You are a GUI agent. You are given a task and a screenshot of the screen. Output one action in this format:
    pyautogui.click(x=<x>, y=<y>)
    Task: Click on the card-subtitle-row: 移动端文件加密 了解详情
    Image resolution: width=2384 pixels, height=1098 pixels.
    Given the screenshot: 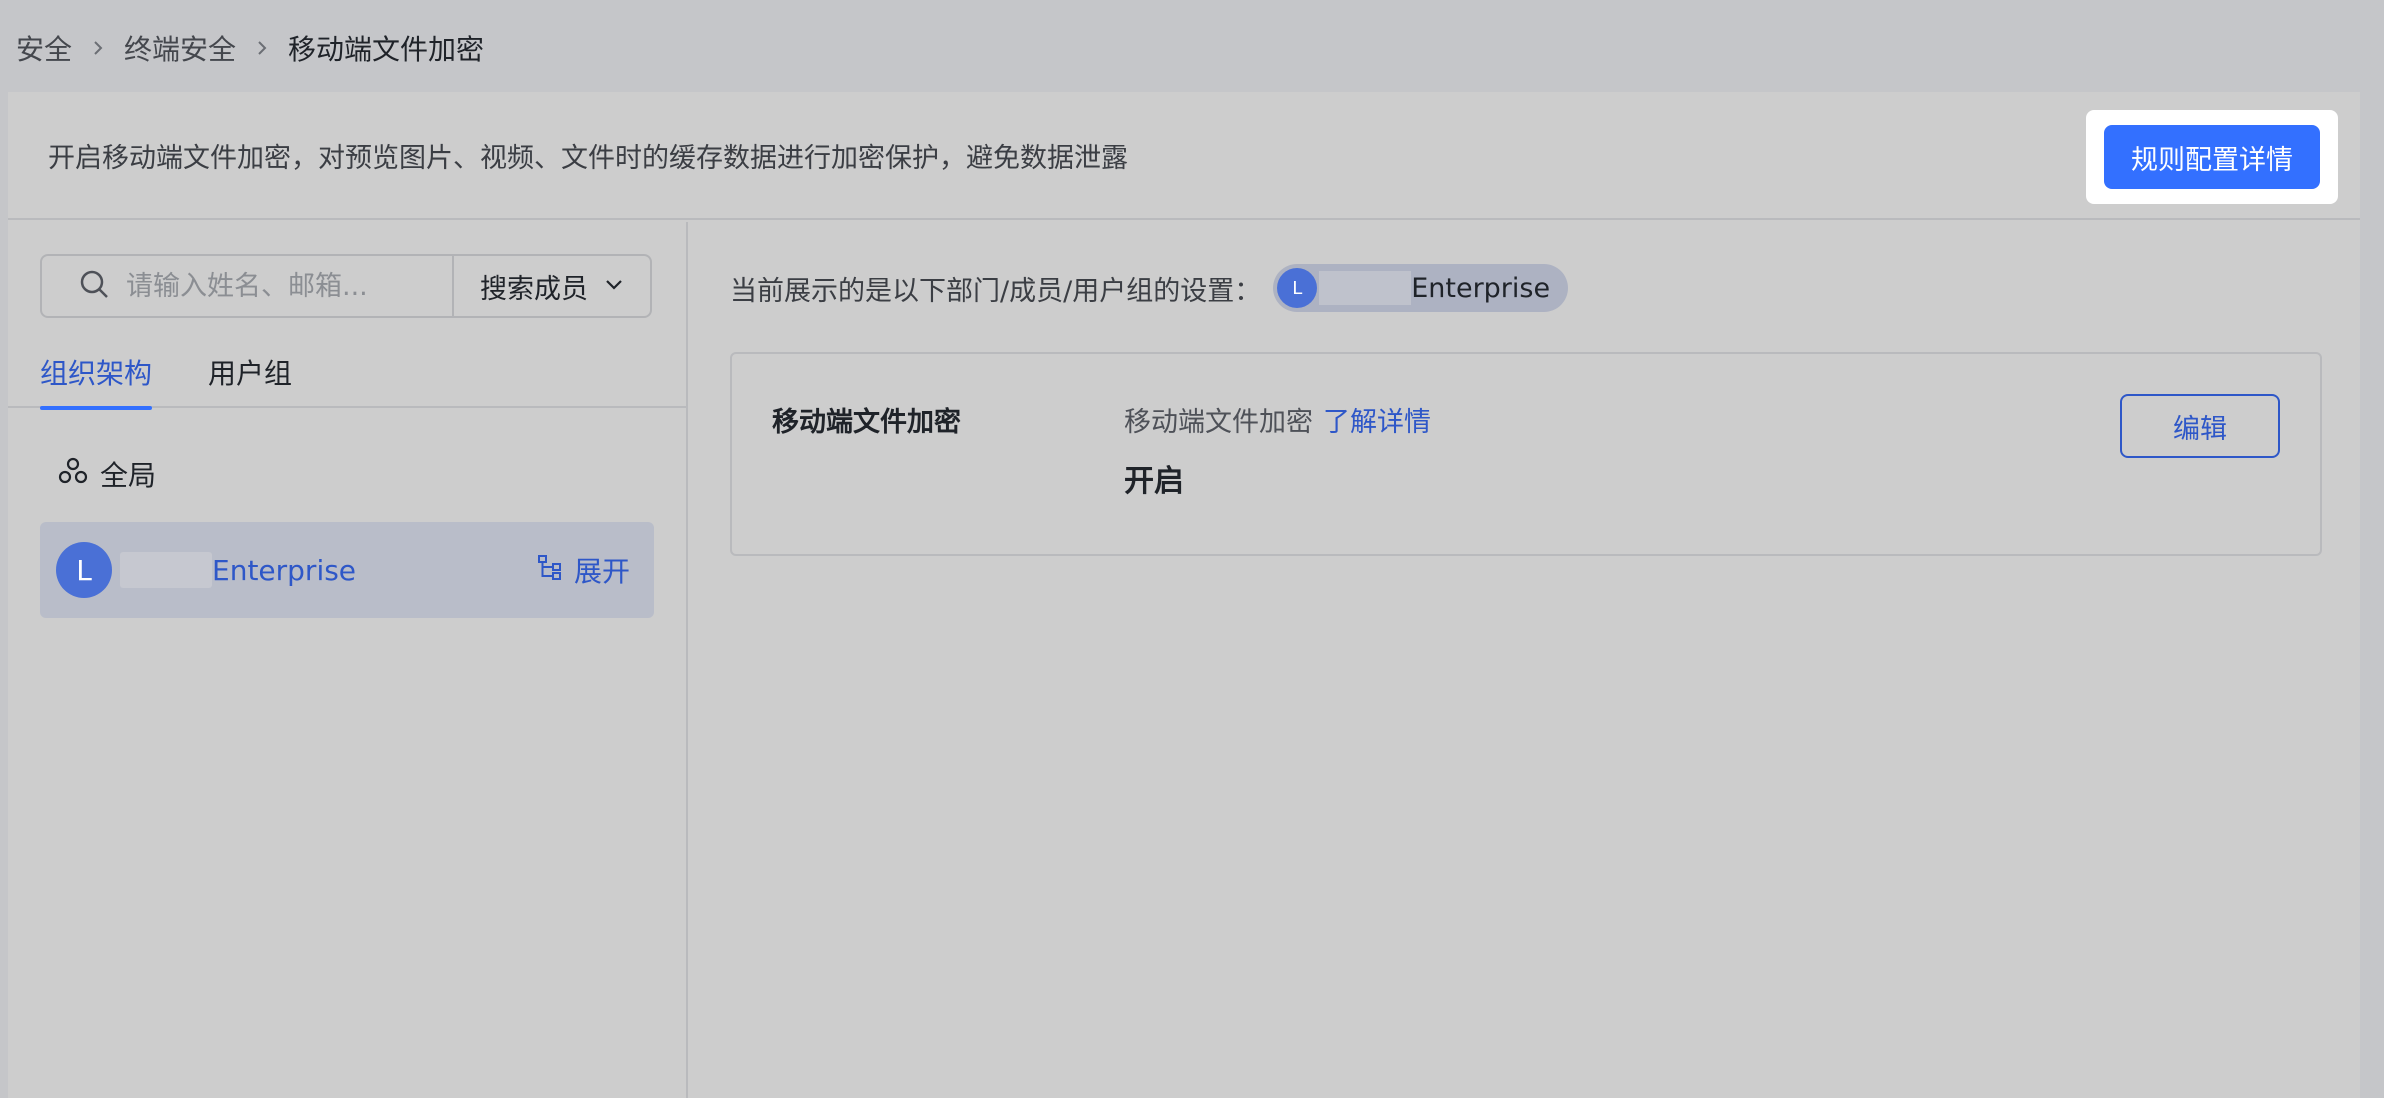 What is the action you would take?
    pyautogui.click(x=1277, y=419)
    